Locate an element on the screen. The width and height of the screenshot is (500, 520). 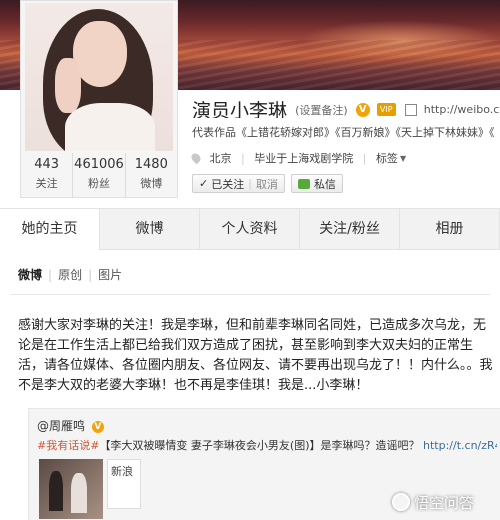
avatar-hand is located at coordinates (68, 85).